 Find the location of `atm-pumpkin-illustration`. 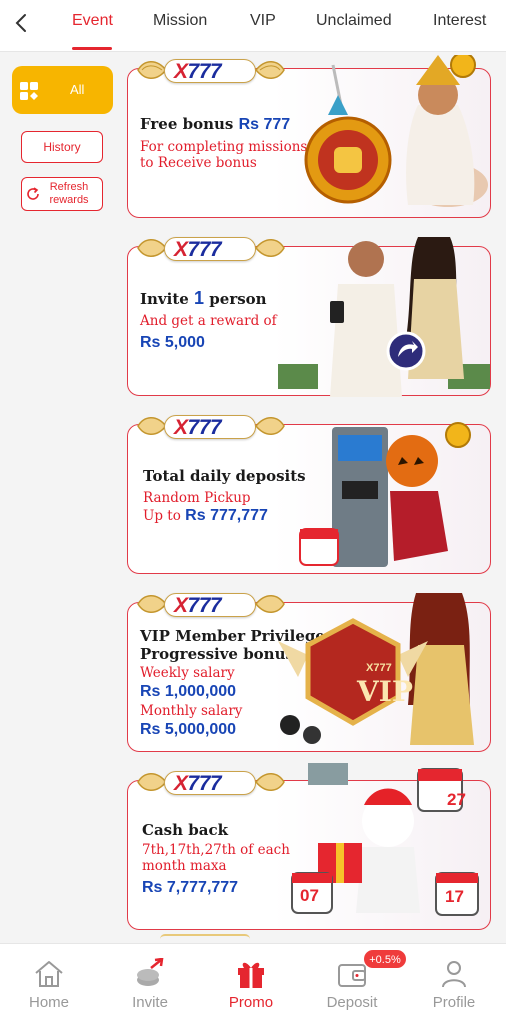

atm-pumpkin-illustration is located at coordinates (385, 494).